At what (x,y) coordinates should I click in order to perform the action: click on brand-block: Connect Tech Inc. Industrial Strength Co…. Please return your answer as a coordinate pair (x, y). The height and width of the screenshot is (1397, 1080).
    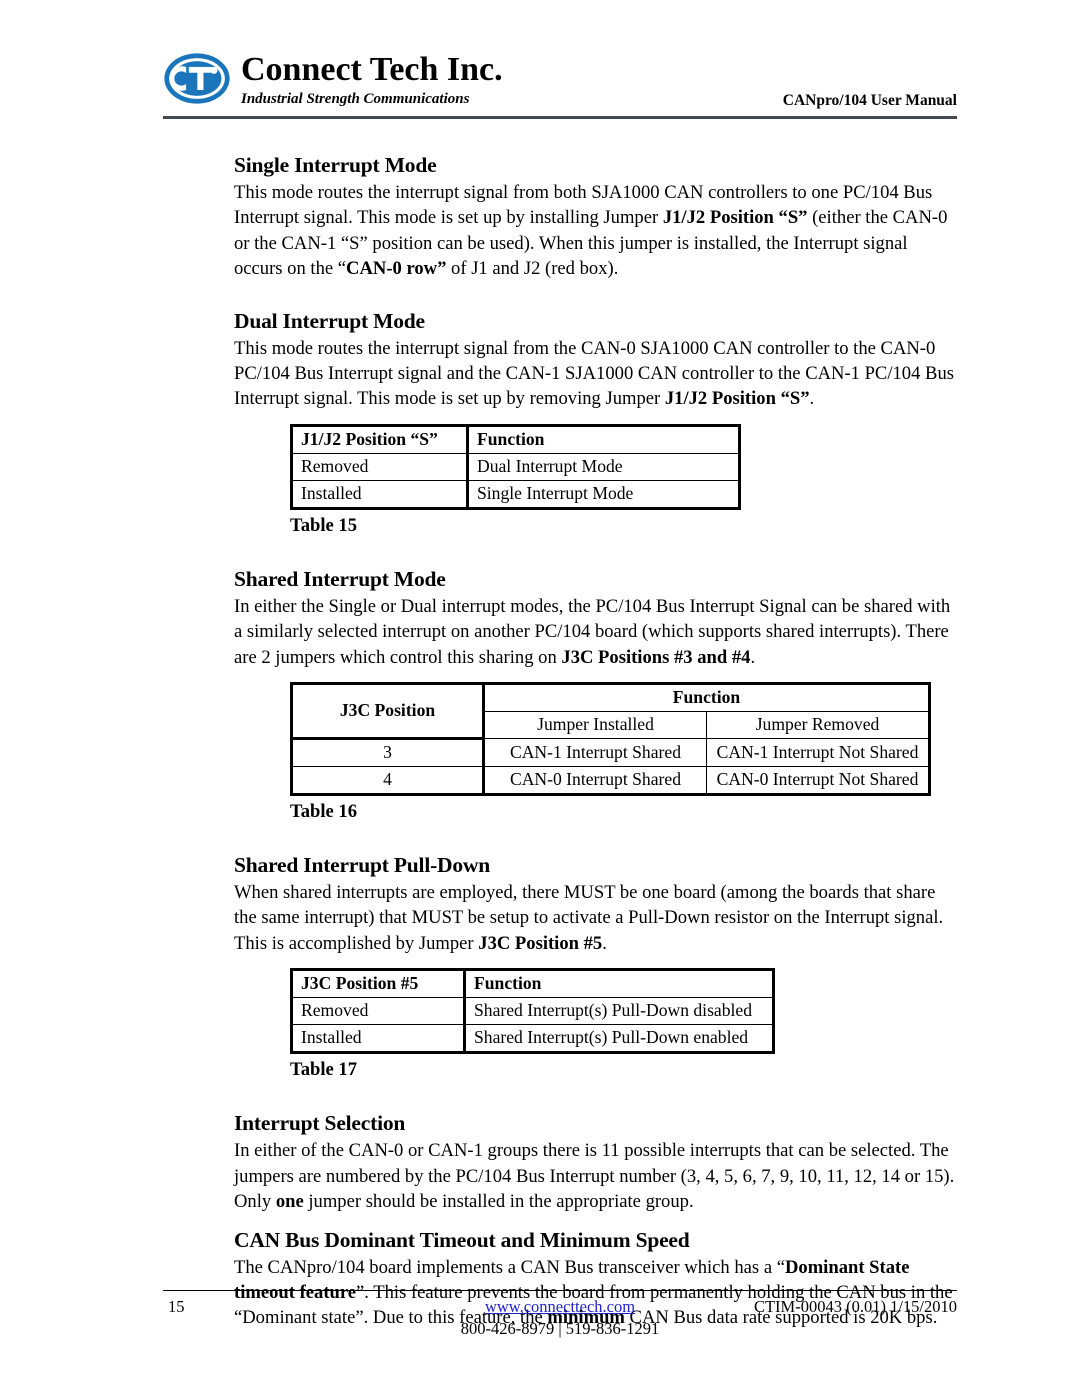
    Looking at the image, I should click on (333, 80).